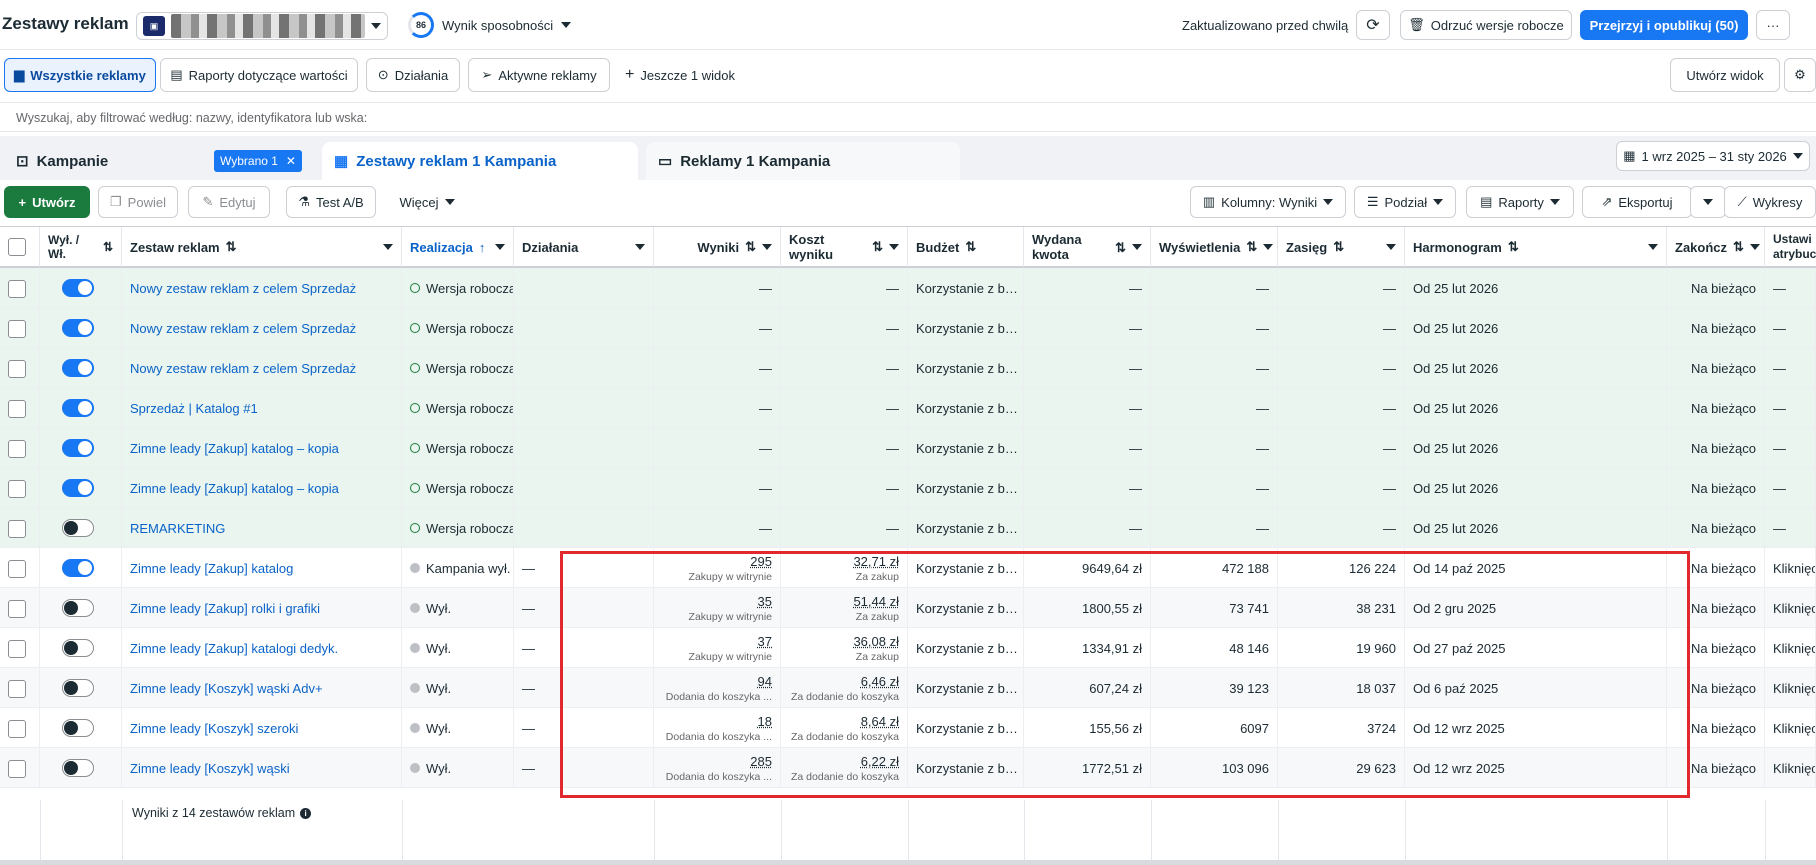  I want to click on close-icon: ✕, so click(291, 161).